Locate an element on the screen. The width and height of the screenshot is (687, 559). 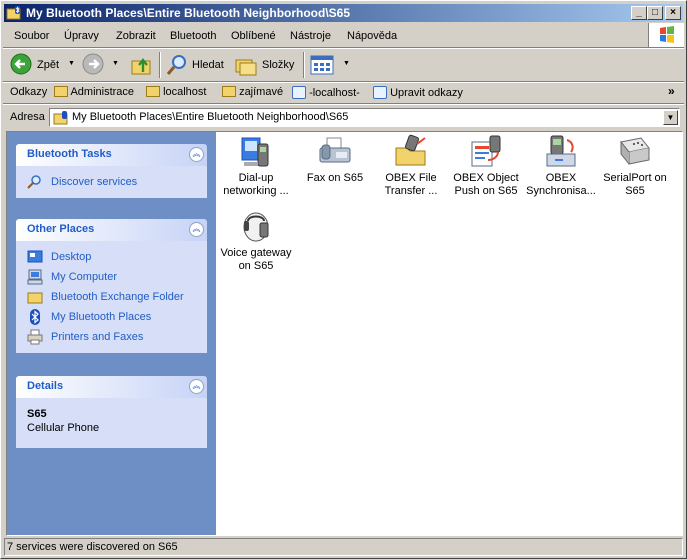
menu-napoveda: Nápověda is located at coordinates (372, 36).